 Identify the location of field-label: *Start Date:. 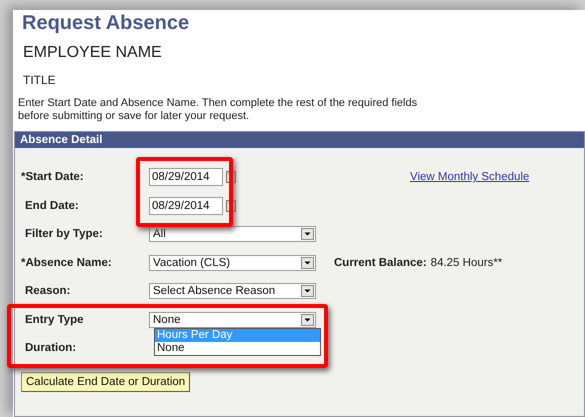
(53, 177).